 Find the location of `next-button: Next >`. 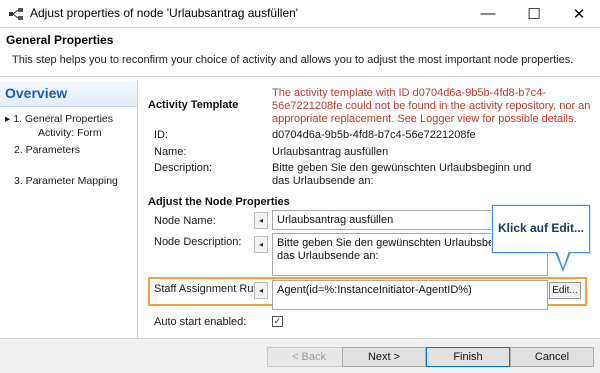

next-button: Next > is located at coordinates (384, 357).